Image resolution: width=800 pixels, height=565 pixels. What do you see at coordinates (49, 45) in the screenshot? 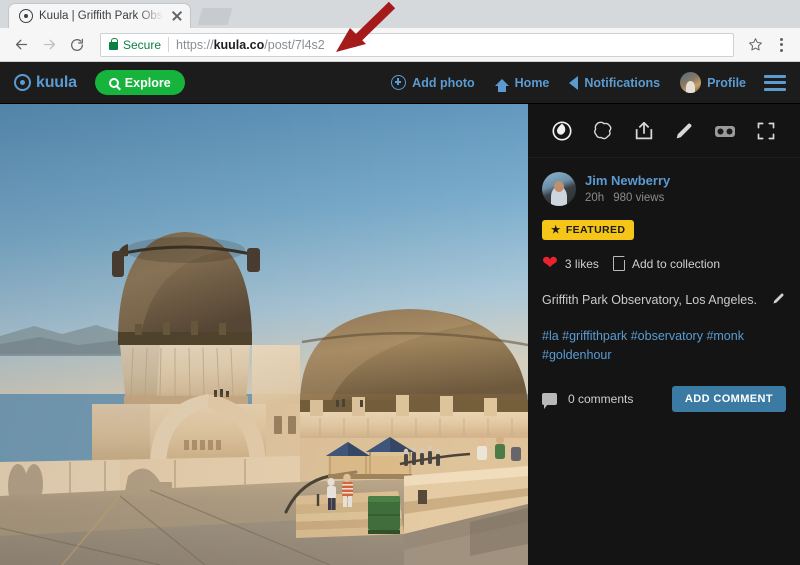
I see `forward-arrow-icon` at bounding box center [49, 45].